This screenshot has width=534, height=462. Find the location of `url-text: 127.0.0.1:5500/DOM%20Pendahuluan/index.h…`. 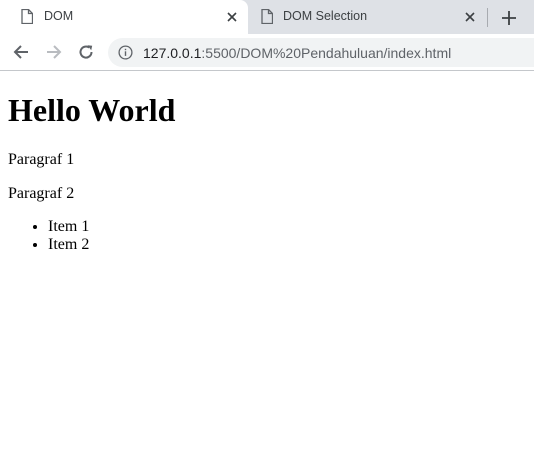

url-text: 127.0.0.1:5500/DOM%20Pendahuluan/index.h… is located at coordinates (297, 53).